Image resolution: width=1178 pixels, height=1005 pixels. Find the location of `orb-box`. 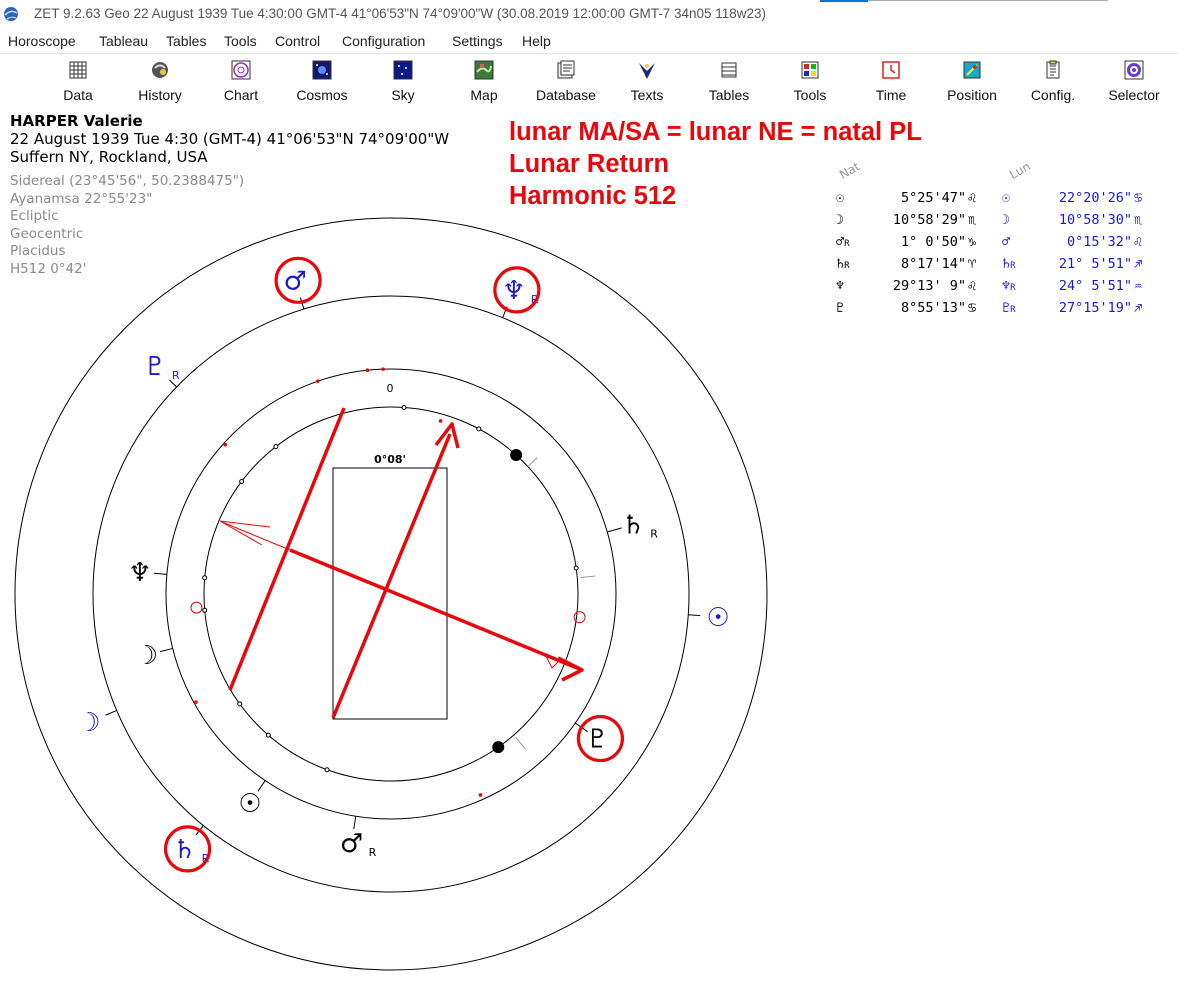

orb-box is located at coordinates (390, 593).